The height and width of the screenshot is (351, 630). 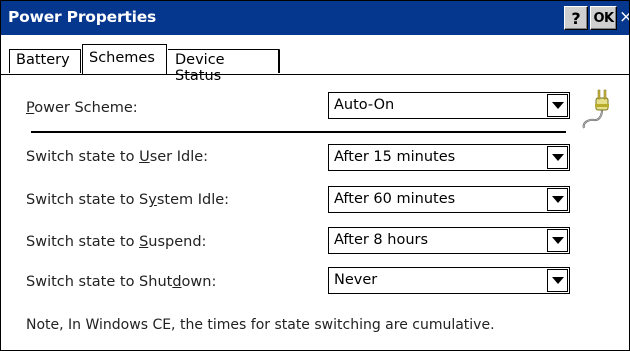 I want to click on suspend-label: Switch state to Suspend:, so click(x=116, y=242).